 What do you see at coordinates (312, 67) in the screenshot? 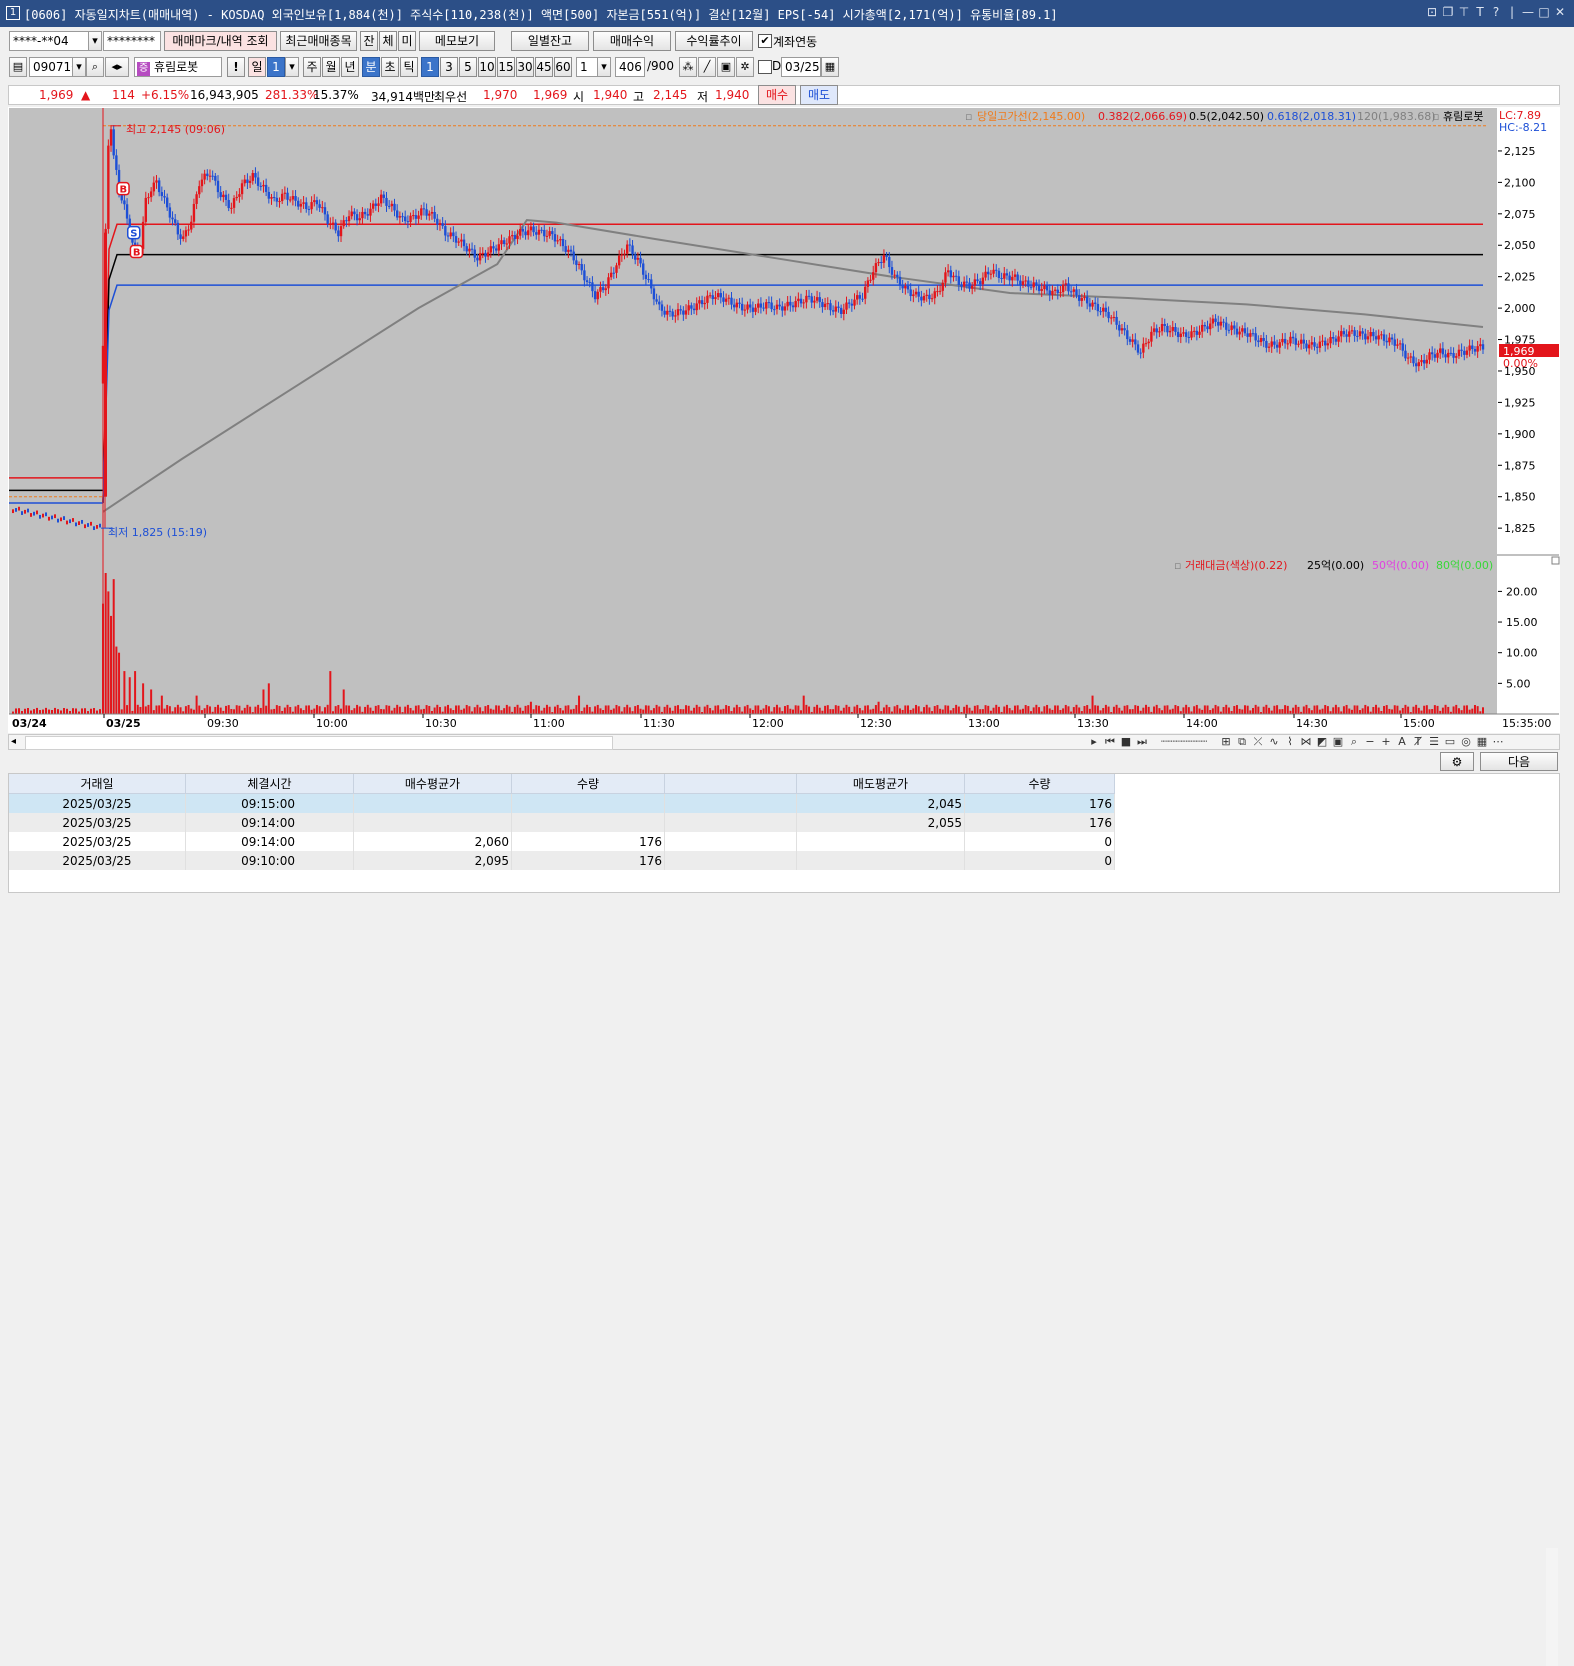
I see `period-week-button: 주` at bounding box center [312, 67].